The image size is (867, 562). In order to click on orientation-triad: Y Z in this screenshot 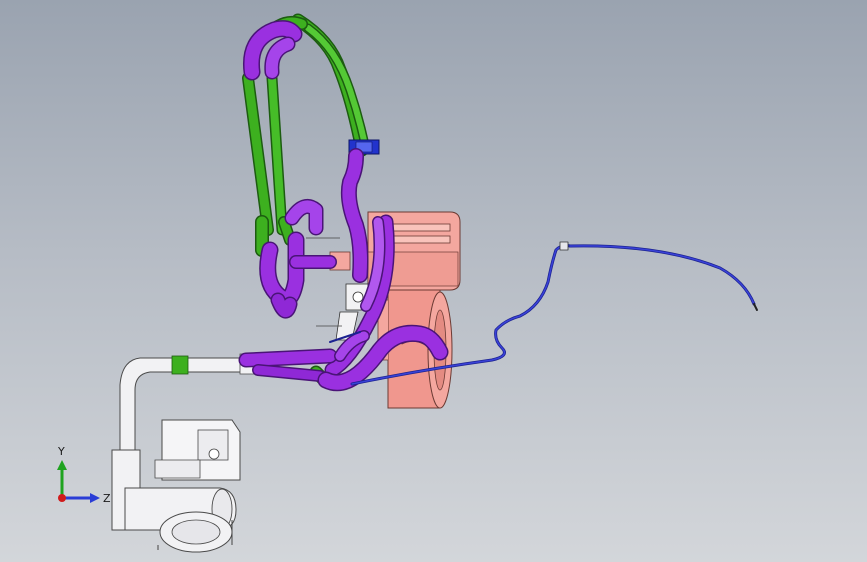, I will do `click(84, 475)`.